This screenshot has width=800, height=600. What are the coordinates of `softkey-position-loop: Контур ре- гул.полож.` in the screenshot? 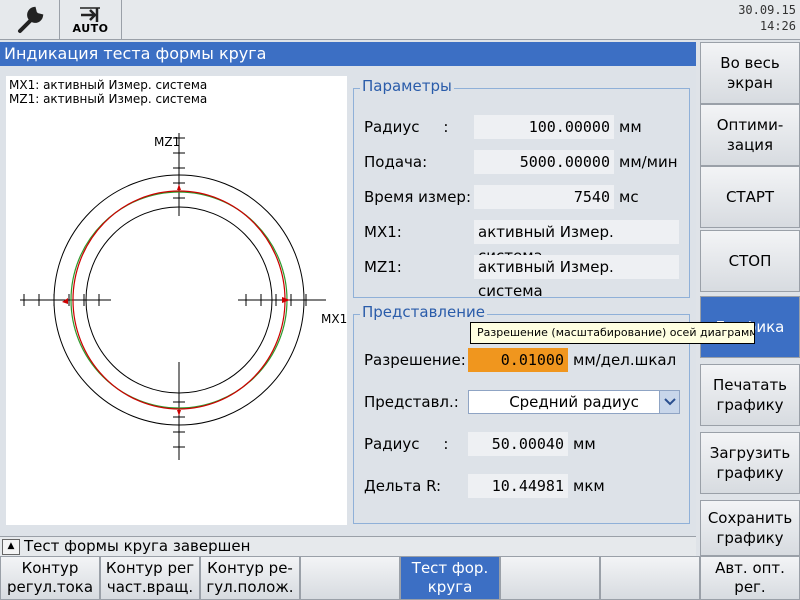 It's located at (250, 578).